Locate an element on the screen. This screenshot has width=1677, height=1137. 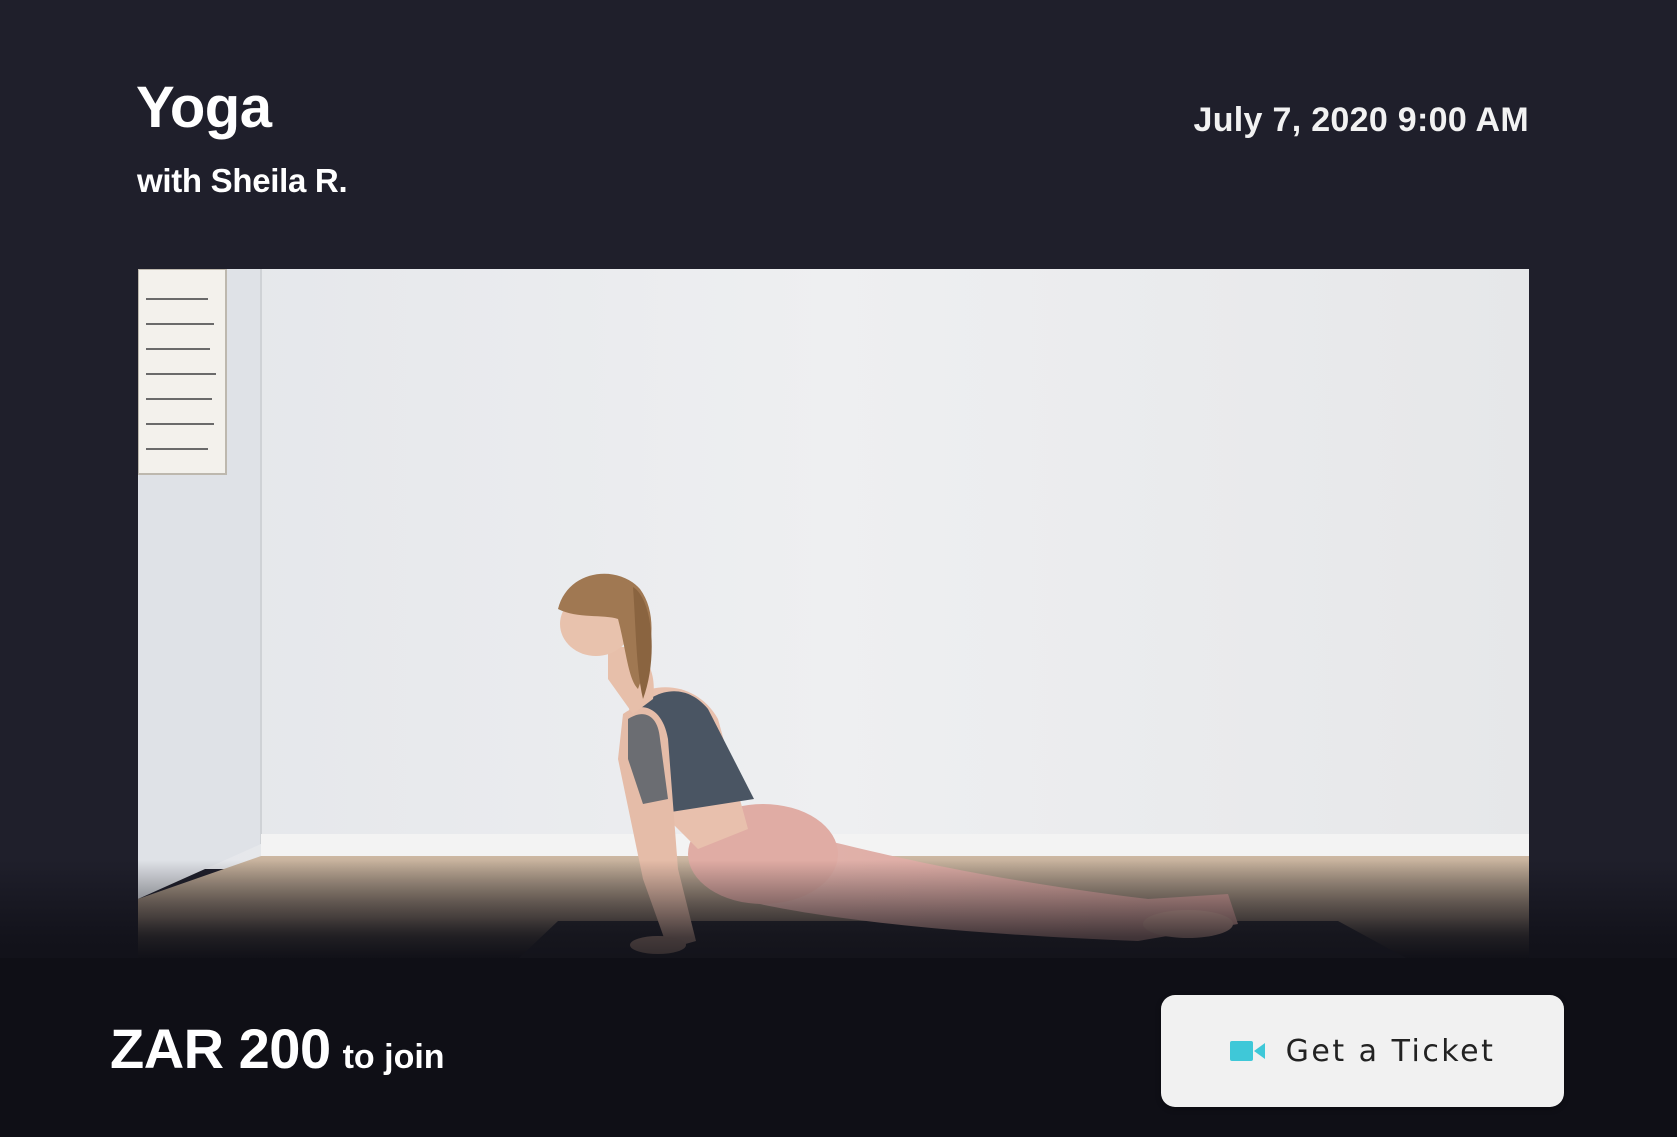
get-ticket-label: Get a Ticket is located at coordinates (1390, 1051).